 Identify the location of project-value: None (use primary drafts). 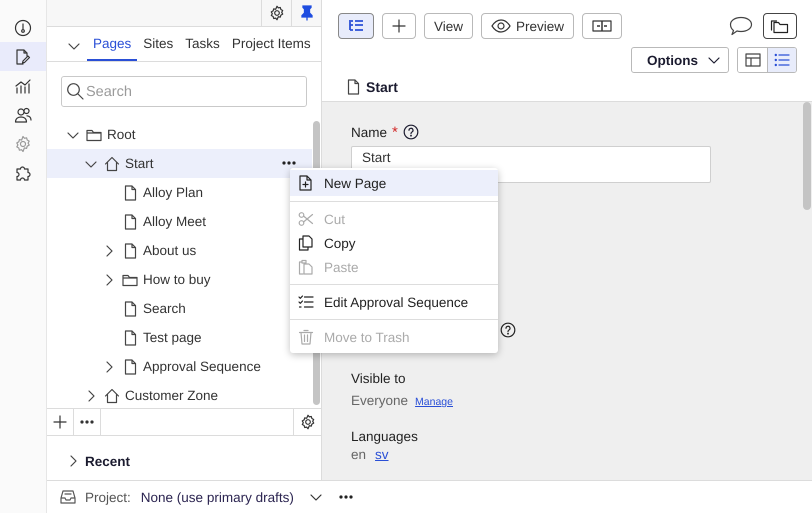
(217, 497).